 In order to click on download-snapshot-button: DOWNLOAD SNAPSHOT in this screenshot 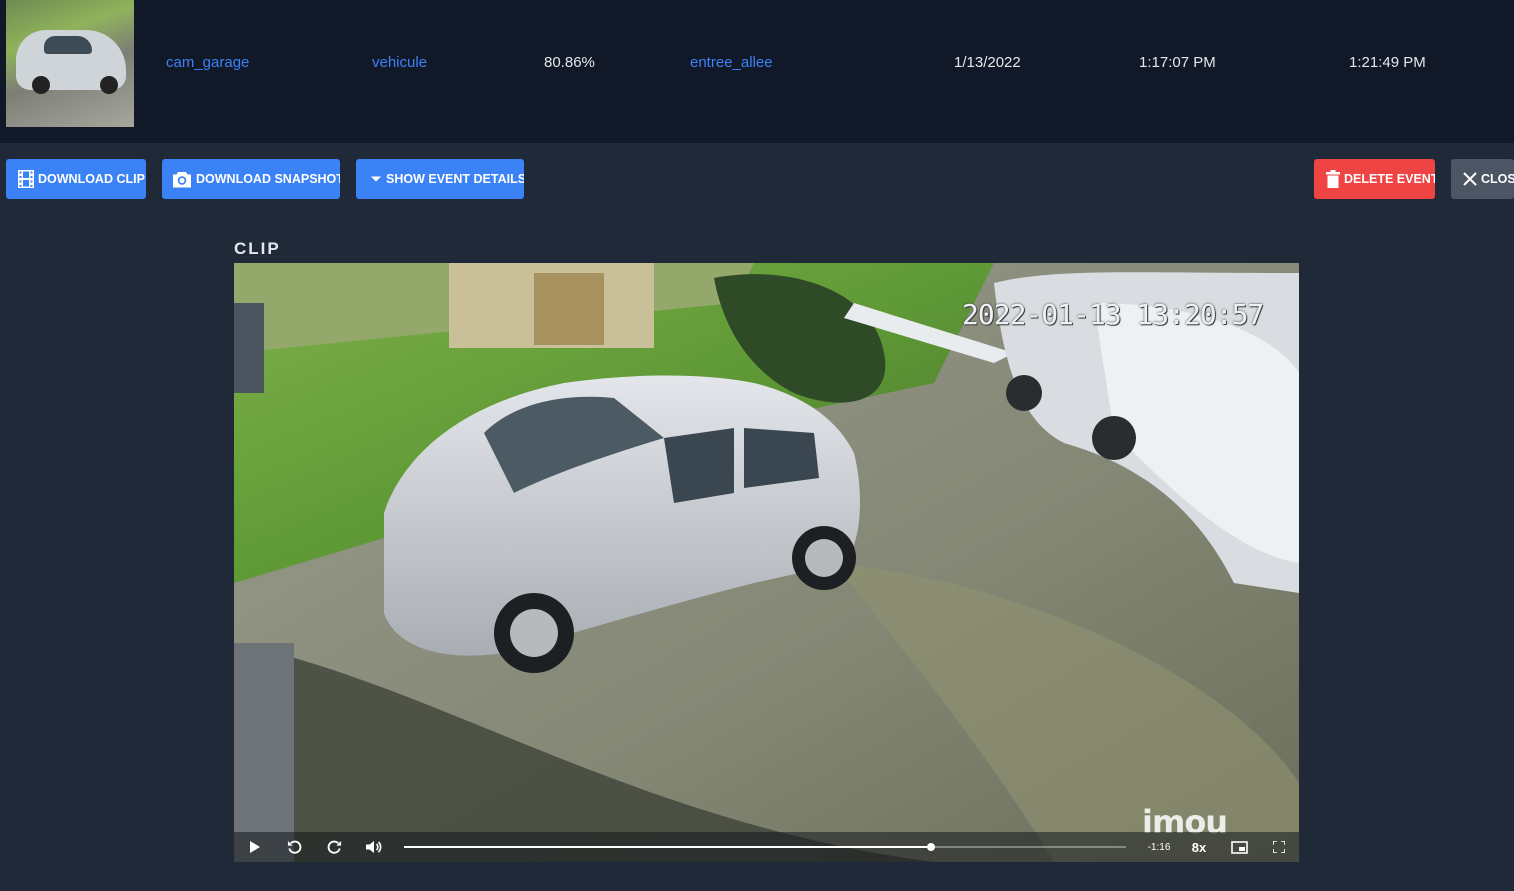, I will do `click(251, 179)`.